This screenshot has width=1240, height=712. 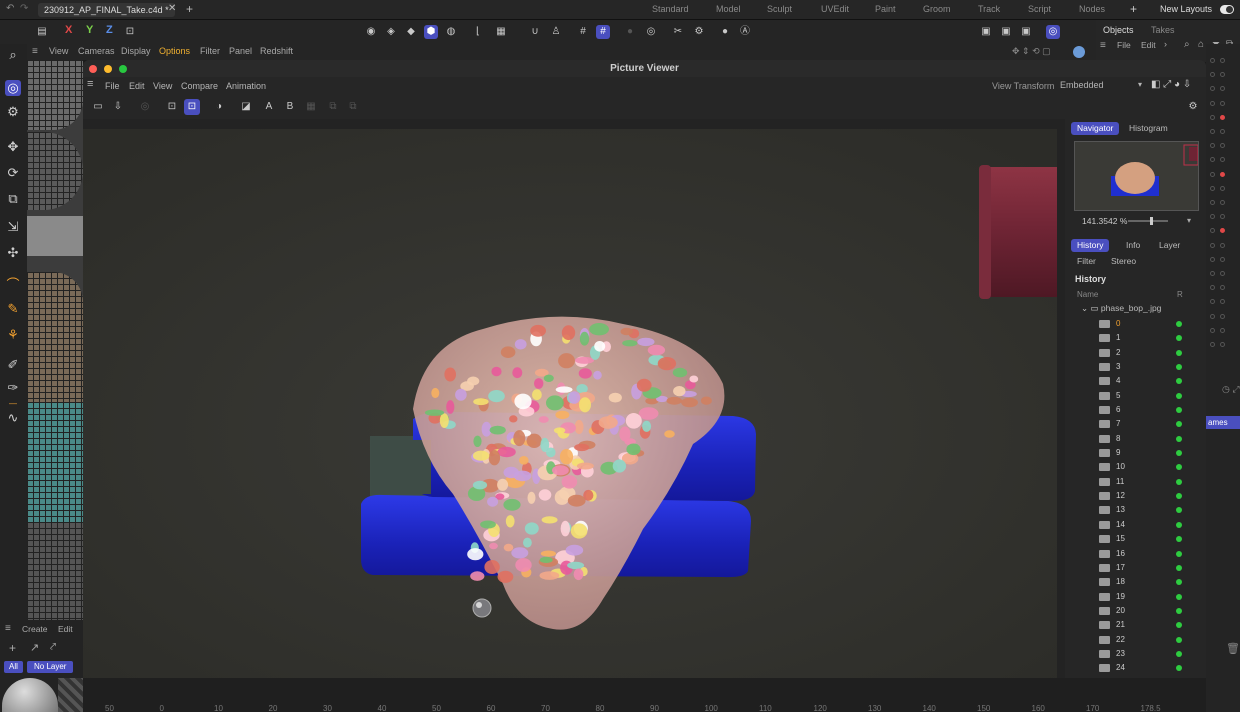 What do you see at coordinates (13, 227) in the screenshot?
I see `transfer-tool-icon: ⇲` at bounding box center [13, 227].